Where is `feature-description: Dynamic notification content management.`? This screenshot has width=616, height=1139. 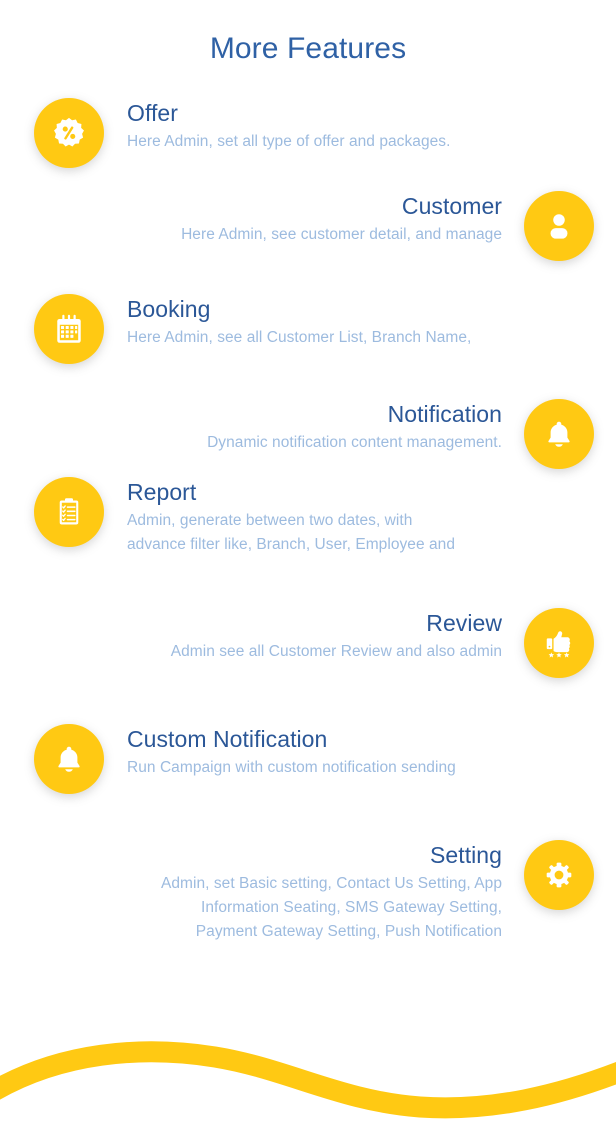
feature-description: Dynamic notification content management. is located at coordinates (354, 442).